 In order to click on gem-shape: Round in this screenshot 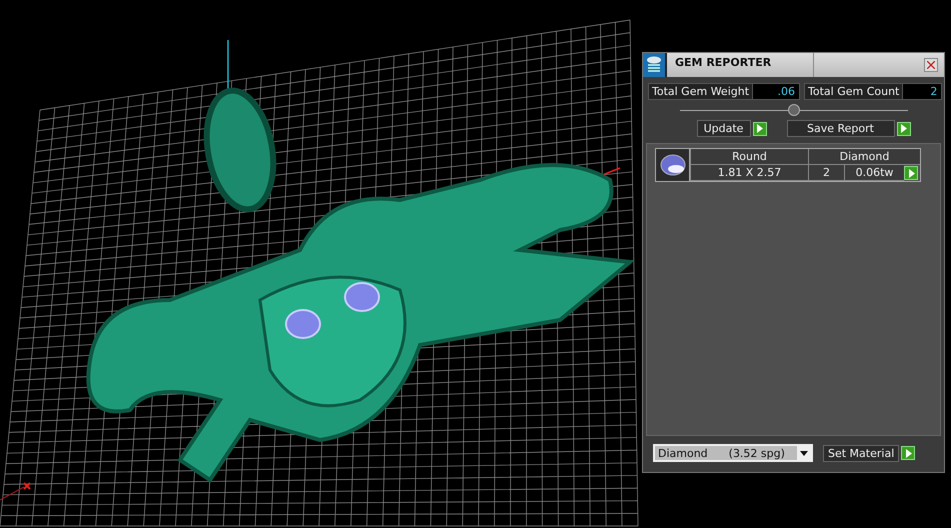, I will do `click(749, 157)`.